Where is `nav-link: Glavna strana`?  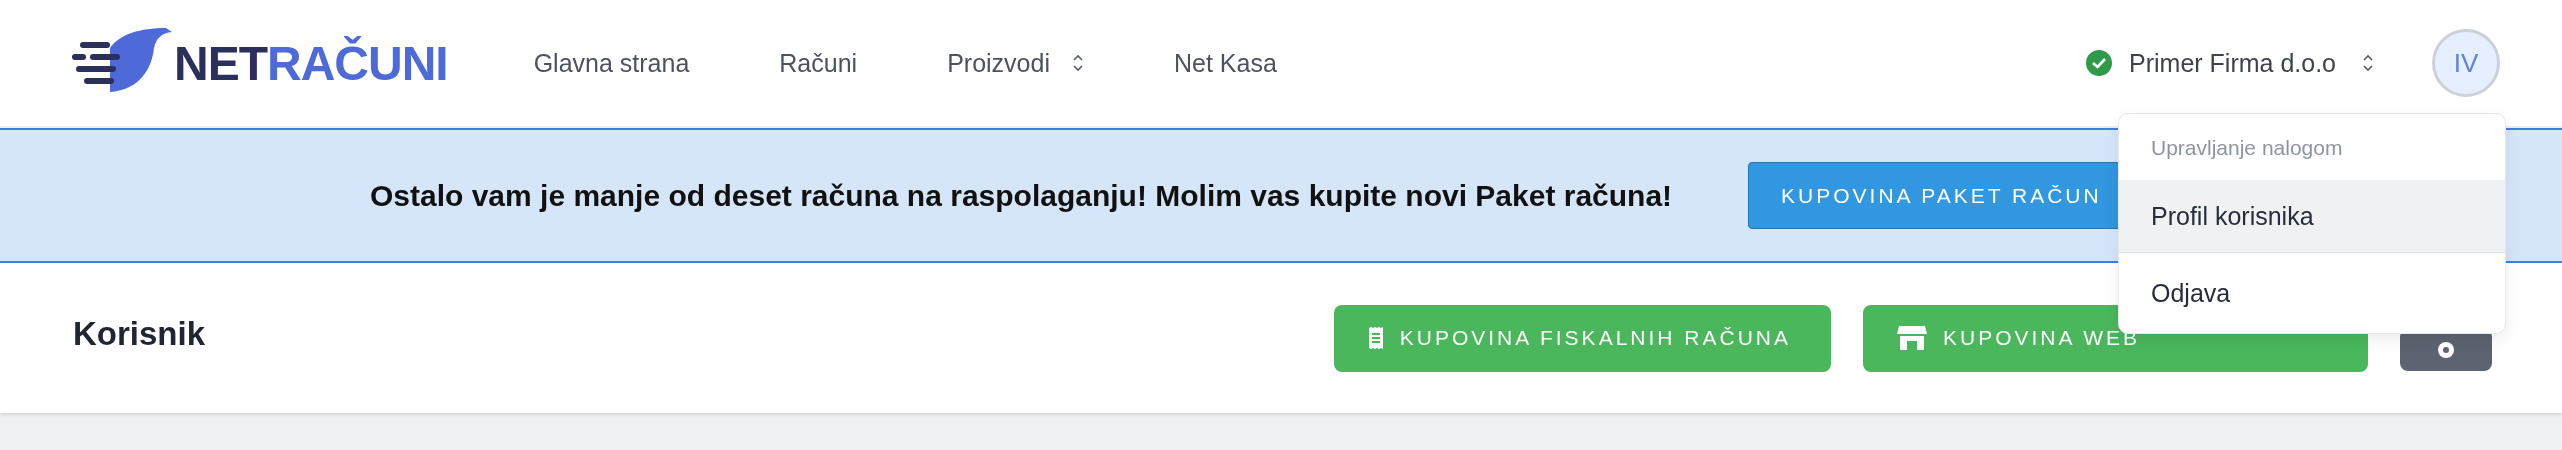
nav-link: Glavna strana is located at coordinates (611, 63).